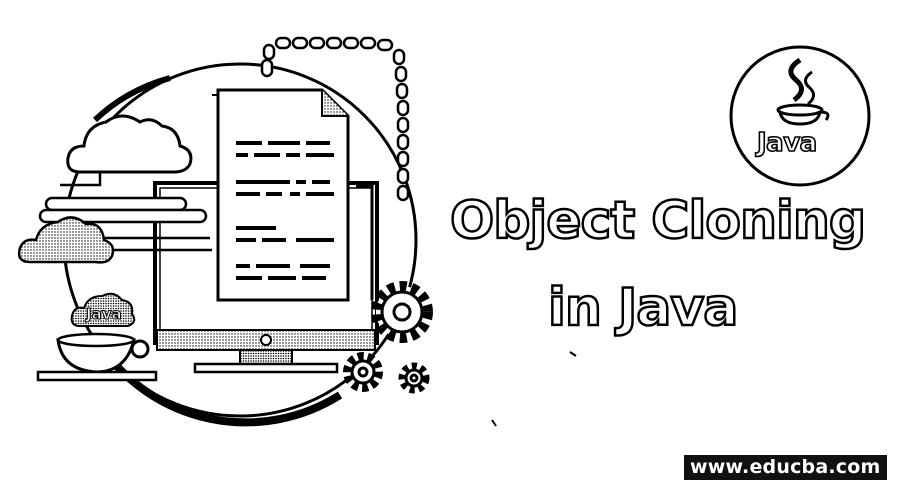 This screenshot has height=489, width=899. What do you see at coordinates (104, 314) in the screenshot?
I see `cup-label: Java` at bounding box center [104, 314].